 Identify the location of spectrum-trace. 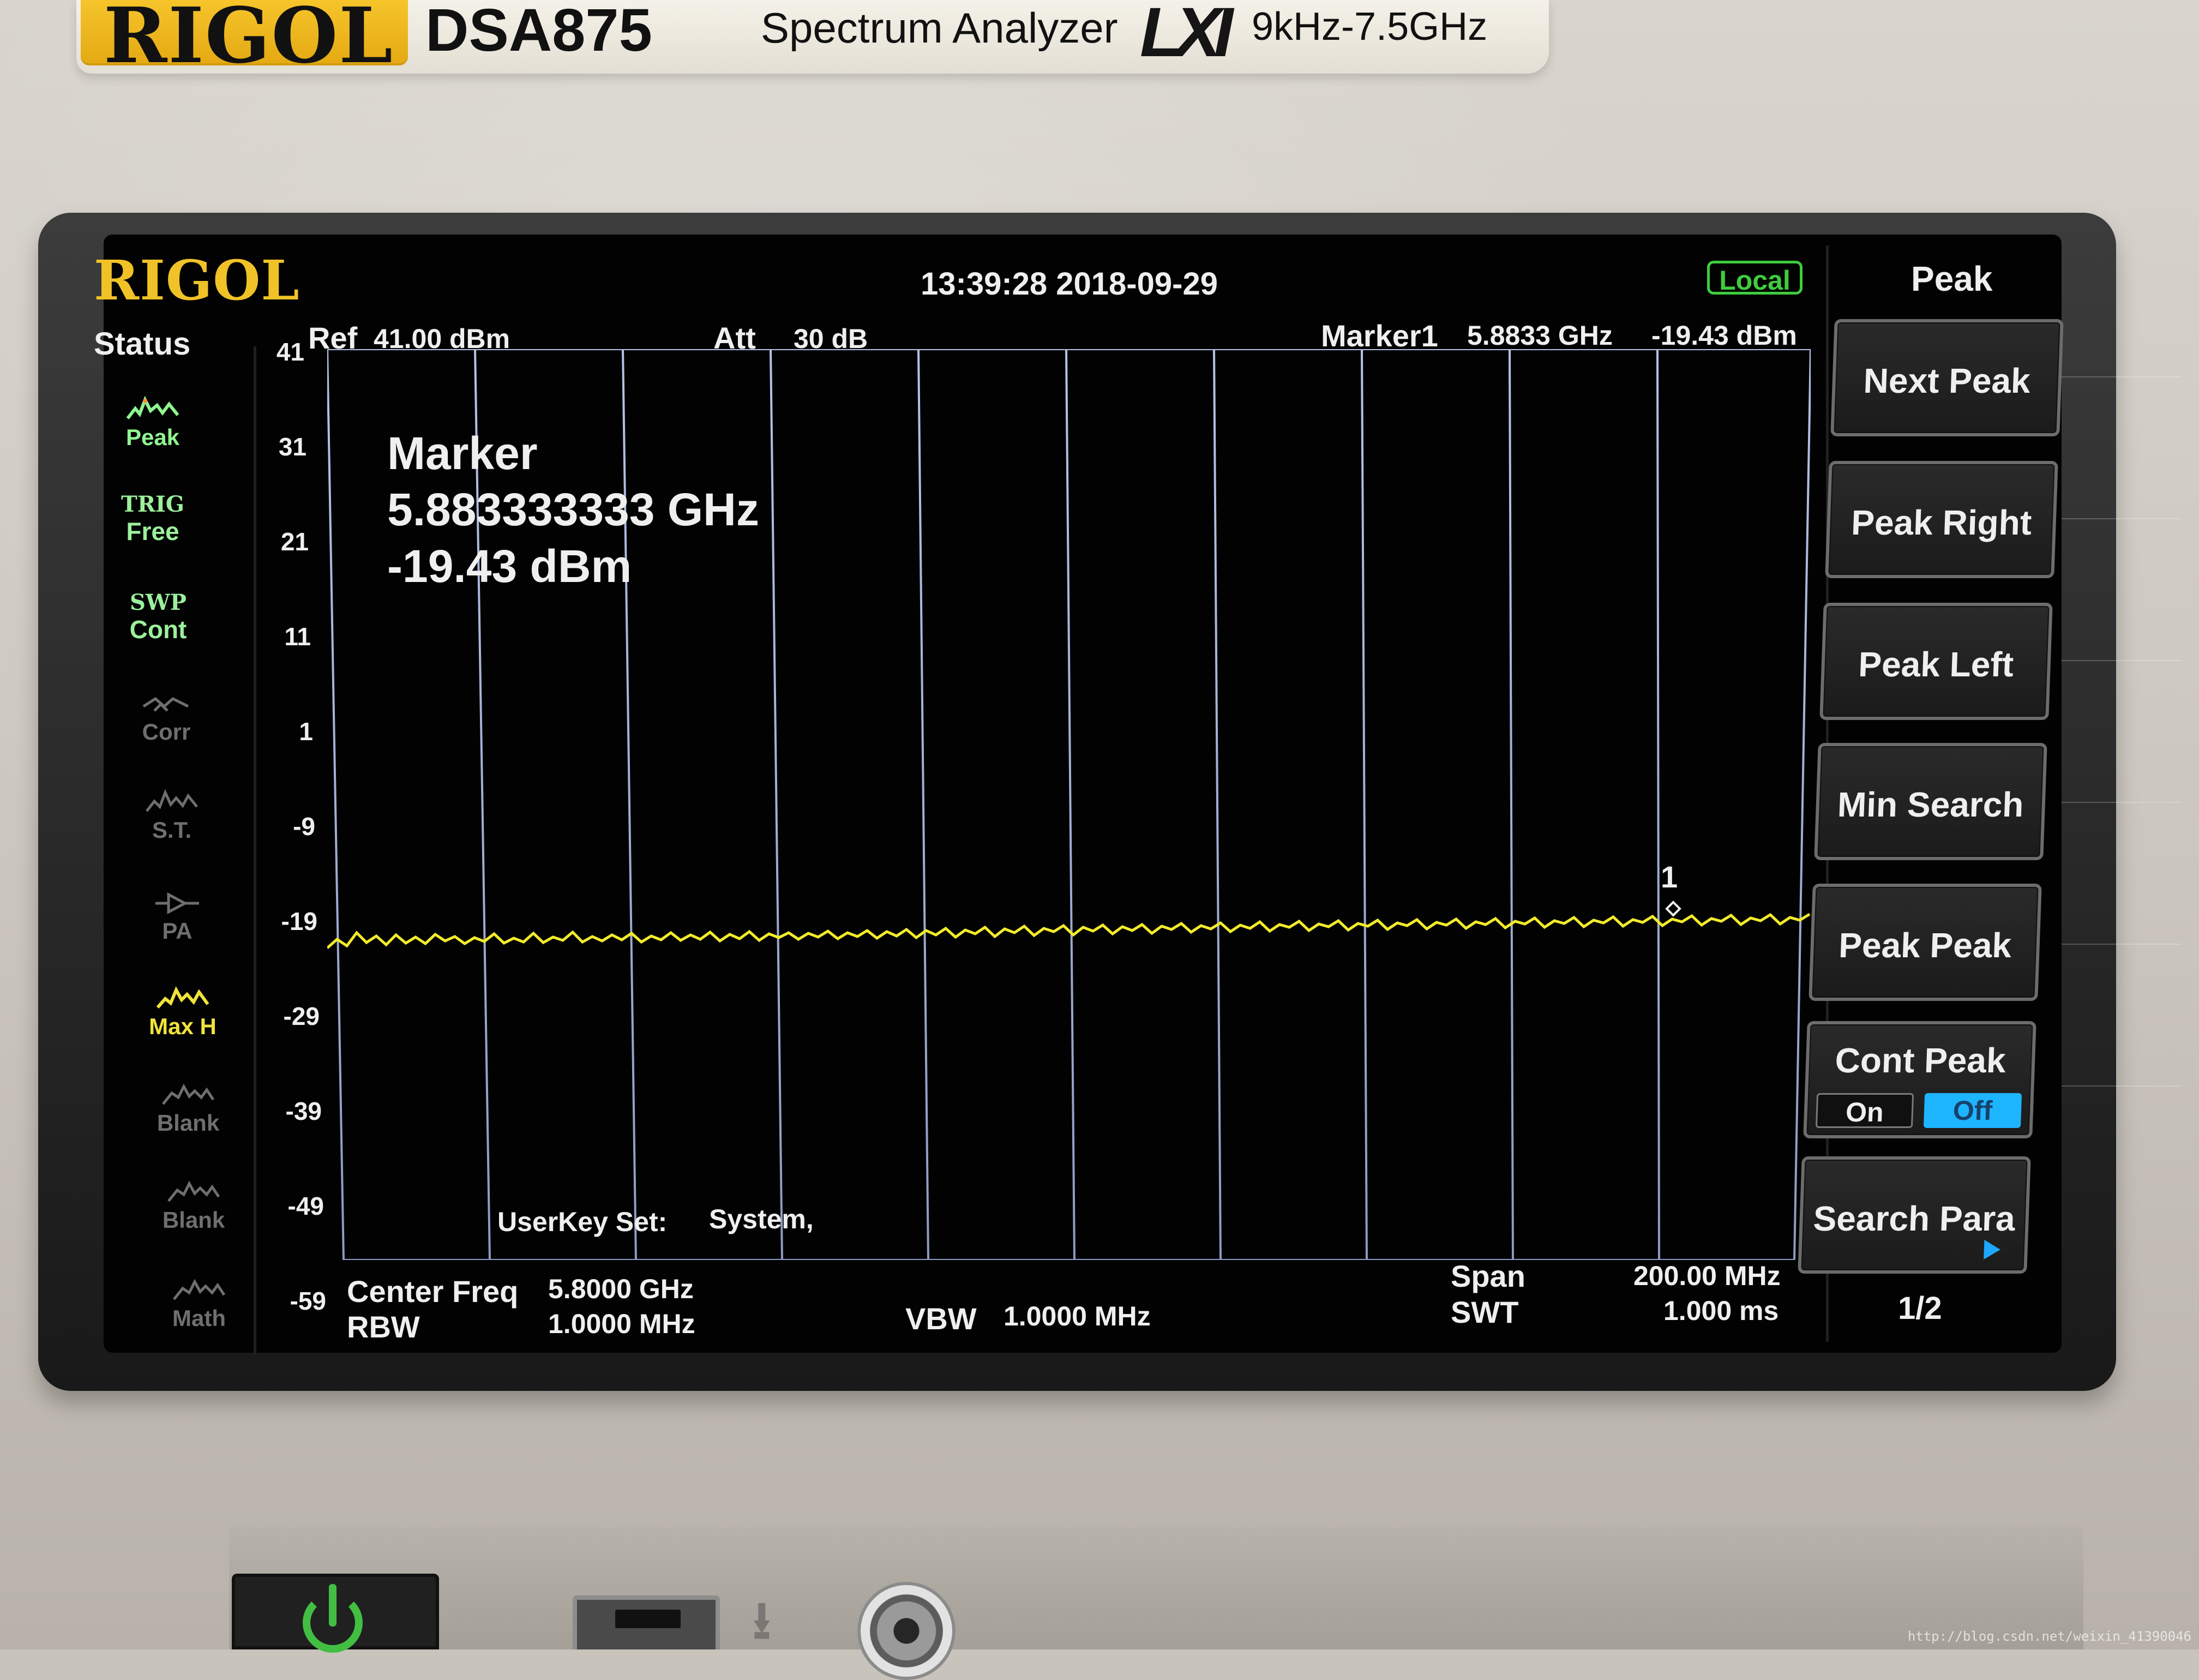
(1069, 931).